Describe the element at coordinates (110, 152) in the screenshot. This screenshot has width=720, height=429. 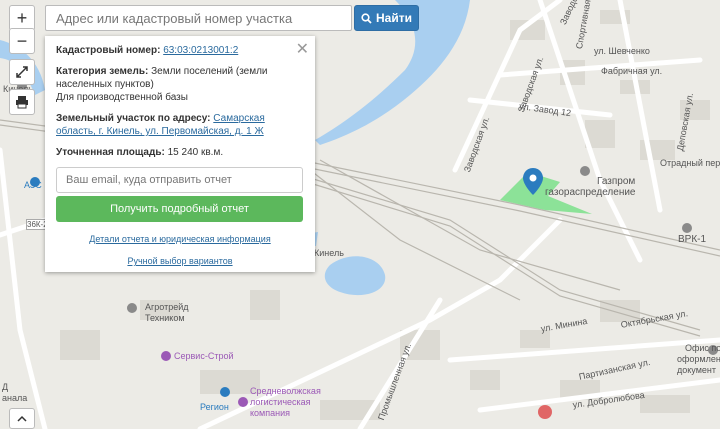
I see `area-label: Уточненная площадь:` at that location.